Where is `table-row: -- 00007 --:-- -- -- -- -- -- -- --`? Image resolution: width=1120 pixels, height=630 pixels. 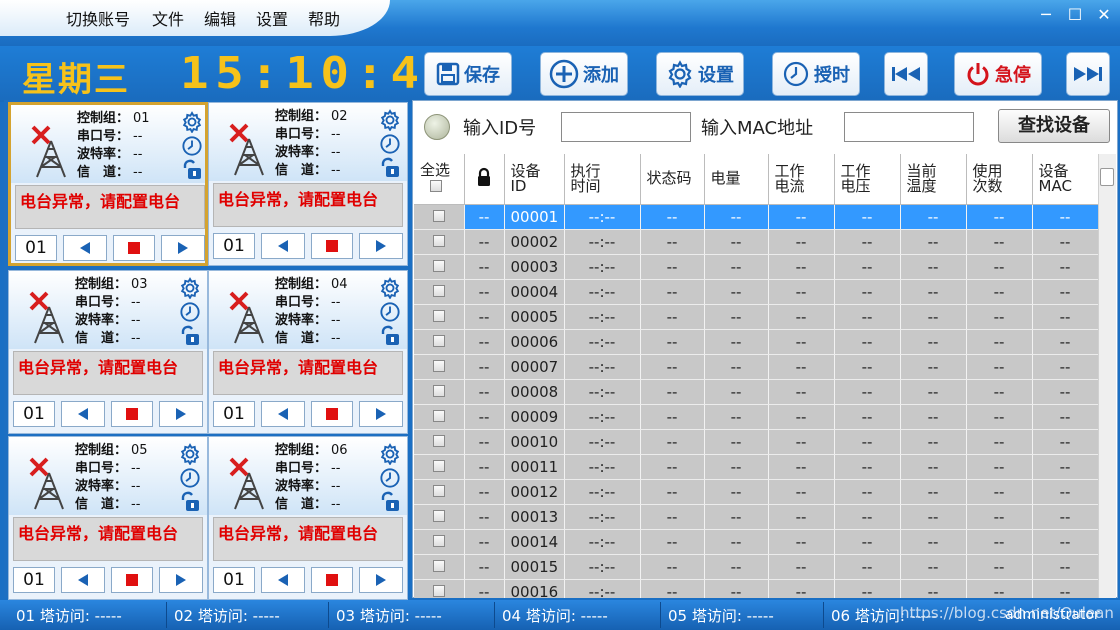 table-row: -- 00007 --:-- -- -- -- -- -- -- -- is located at coordinates (756, 367).